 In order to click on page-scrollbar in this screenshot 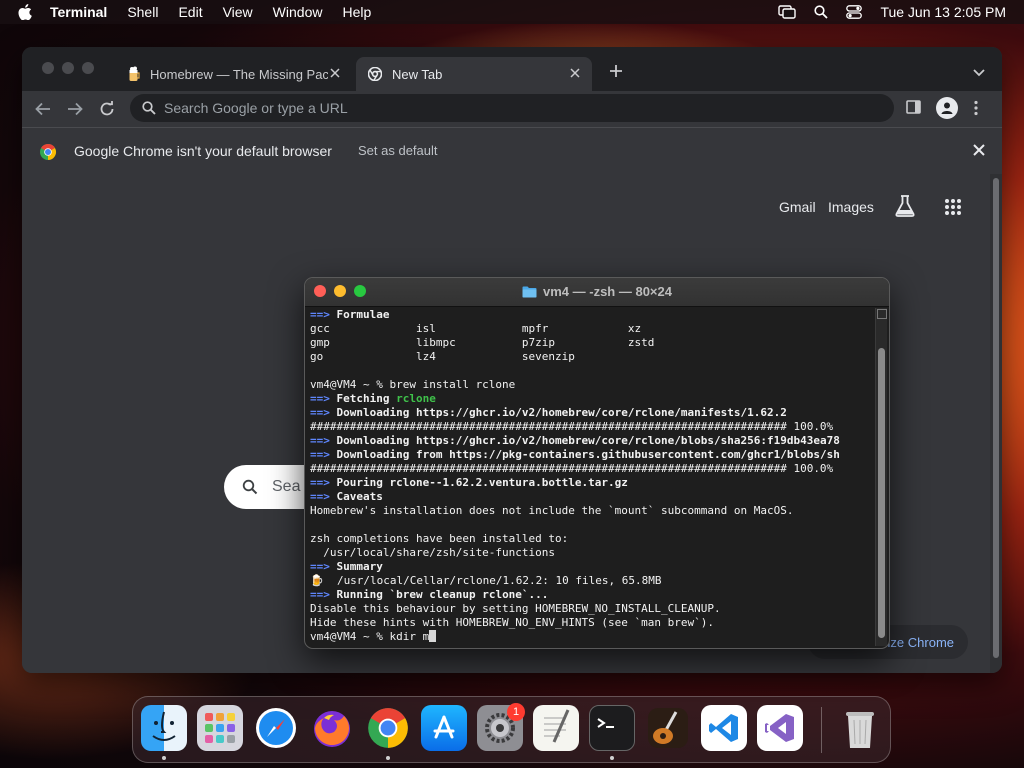, I will do `click(996, 423)`.